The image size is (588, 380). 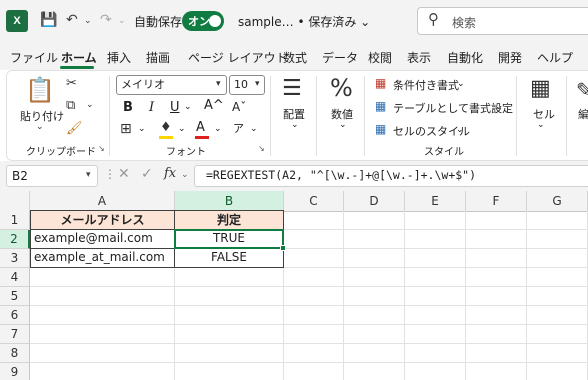 I want to click on document-title: sample… • 保存済み ⌄, so click(x=304, y=21).